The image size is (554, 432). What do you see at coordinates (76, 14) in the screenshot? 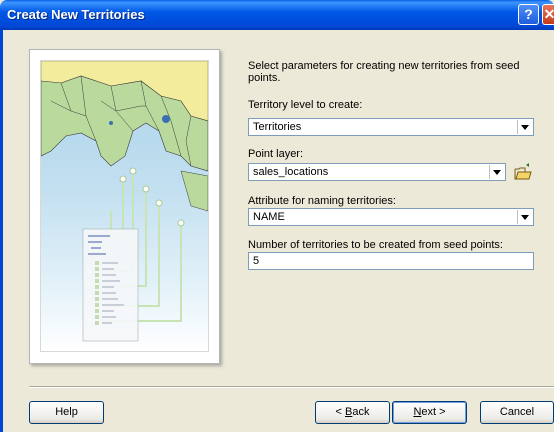
I see `window-title: Create New Territories` at bounding box center [76, 14].